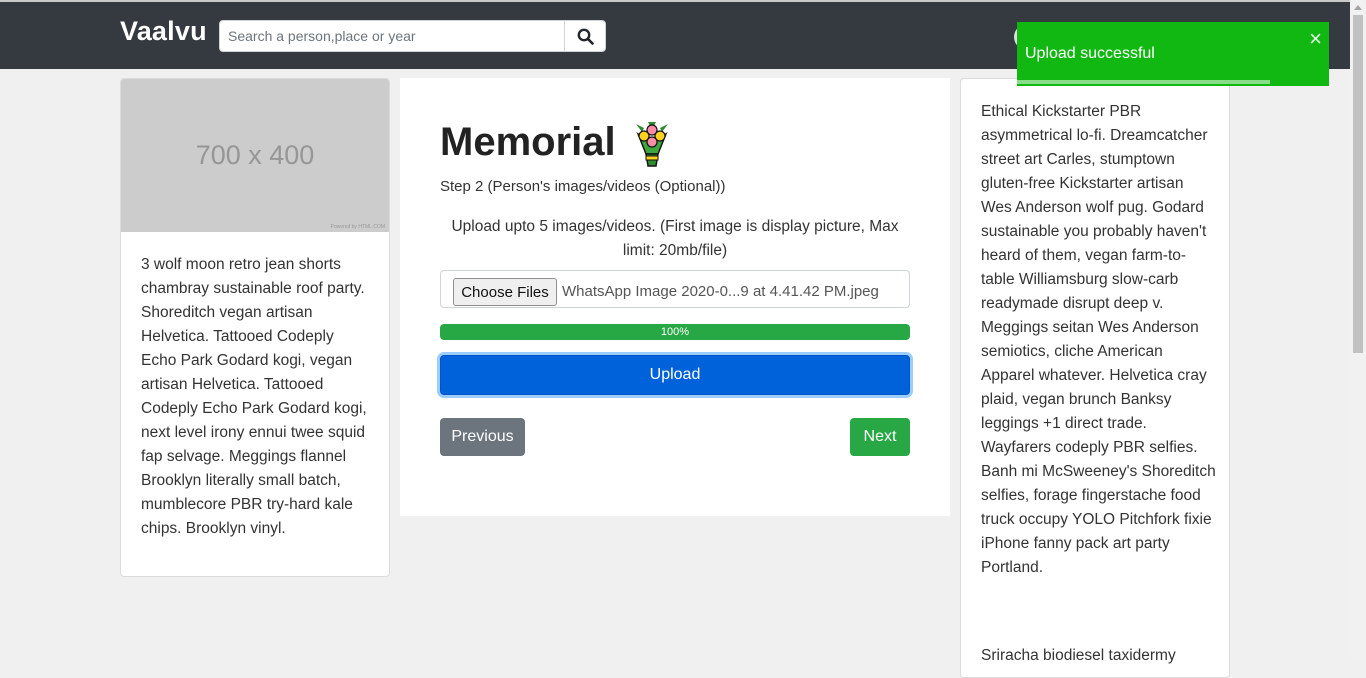 The height and width of the screenshot is (678, 1366). I want to click on bouquet-icon, so click(652, 144).